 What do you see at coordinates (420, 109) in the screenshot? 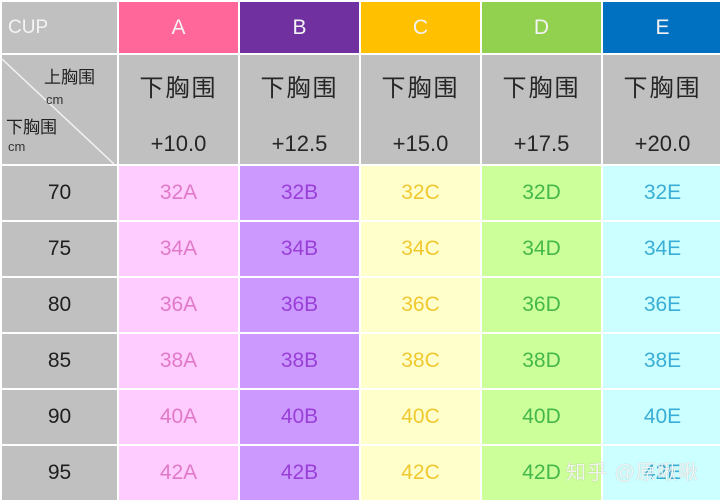
I see `cup-offset-cell-c: 下胸围 +15.0` at bounding box center [420, 109].